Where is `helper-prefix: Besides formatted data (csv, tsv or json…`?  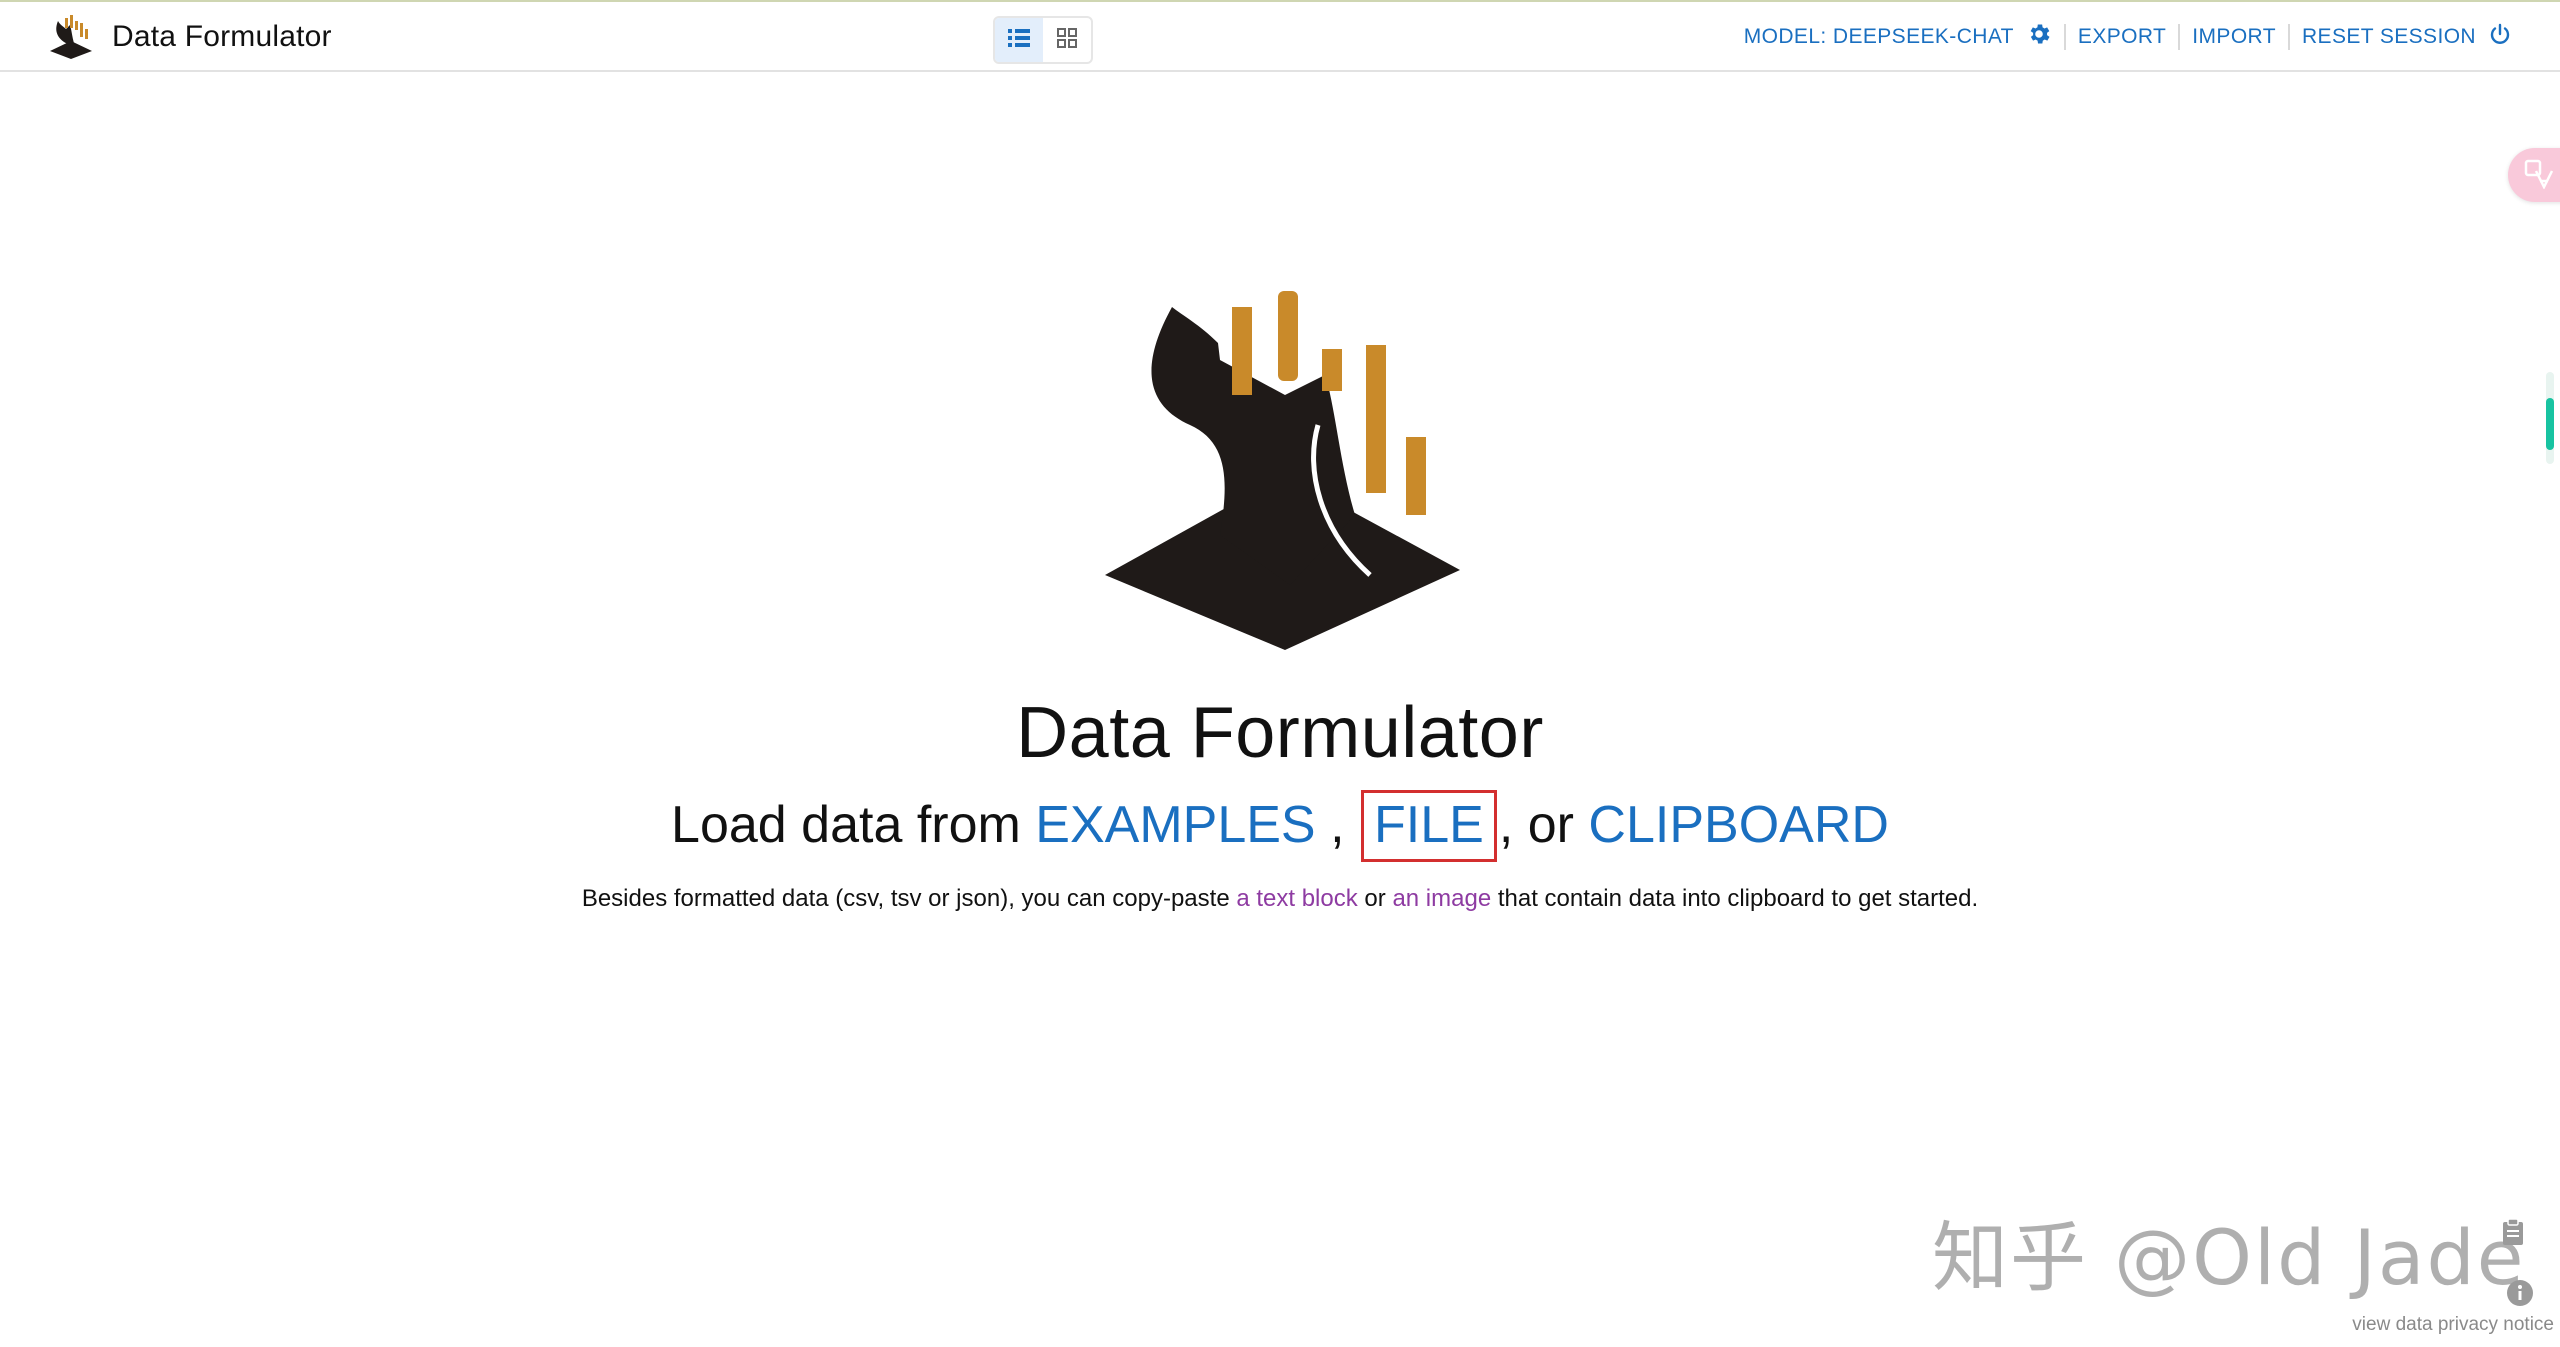 helper-prefix: Besides formatted data (csv, tsv or json… is located at coordinates (905, 898).